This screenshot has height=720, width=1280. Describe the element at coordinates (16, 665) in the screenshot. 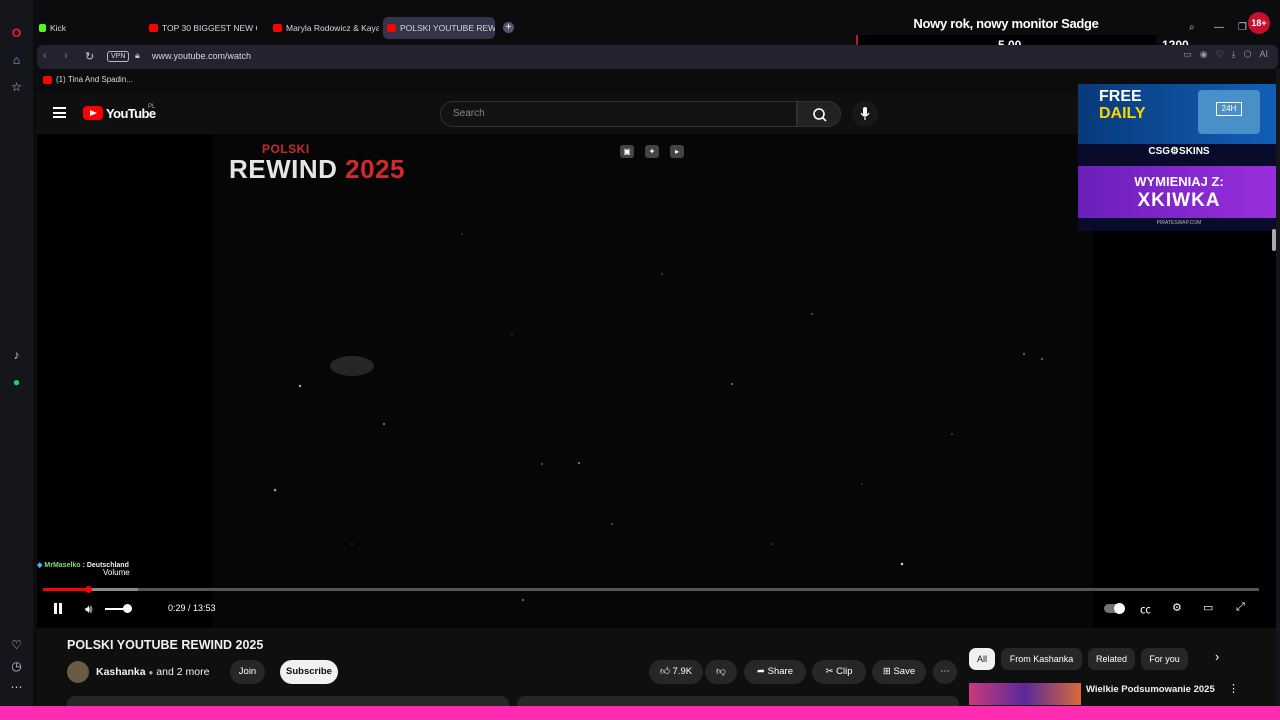

I see `history-icon: ◷` at that location.